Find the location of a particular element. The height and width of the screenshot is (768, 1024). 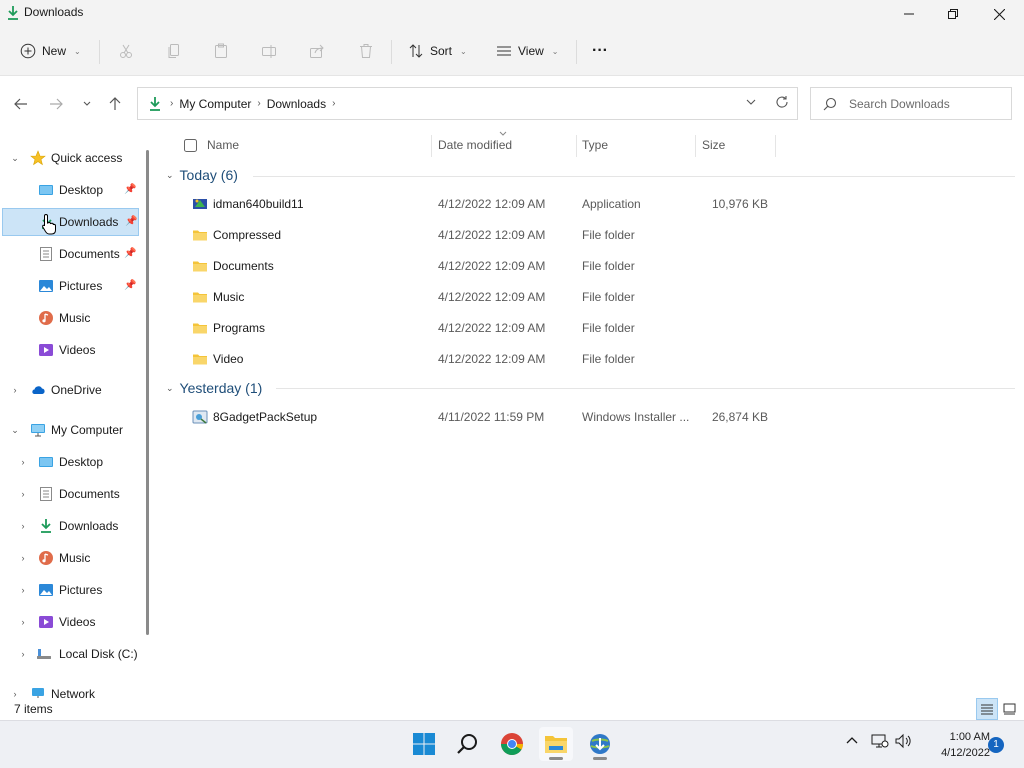

running-indicator is located at coordinates (600, 758).